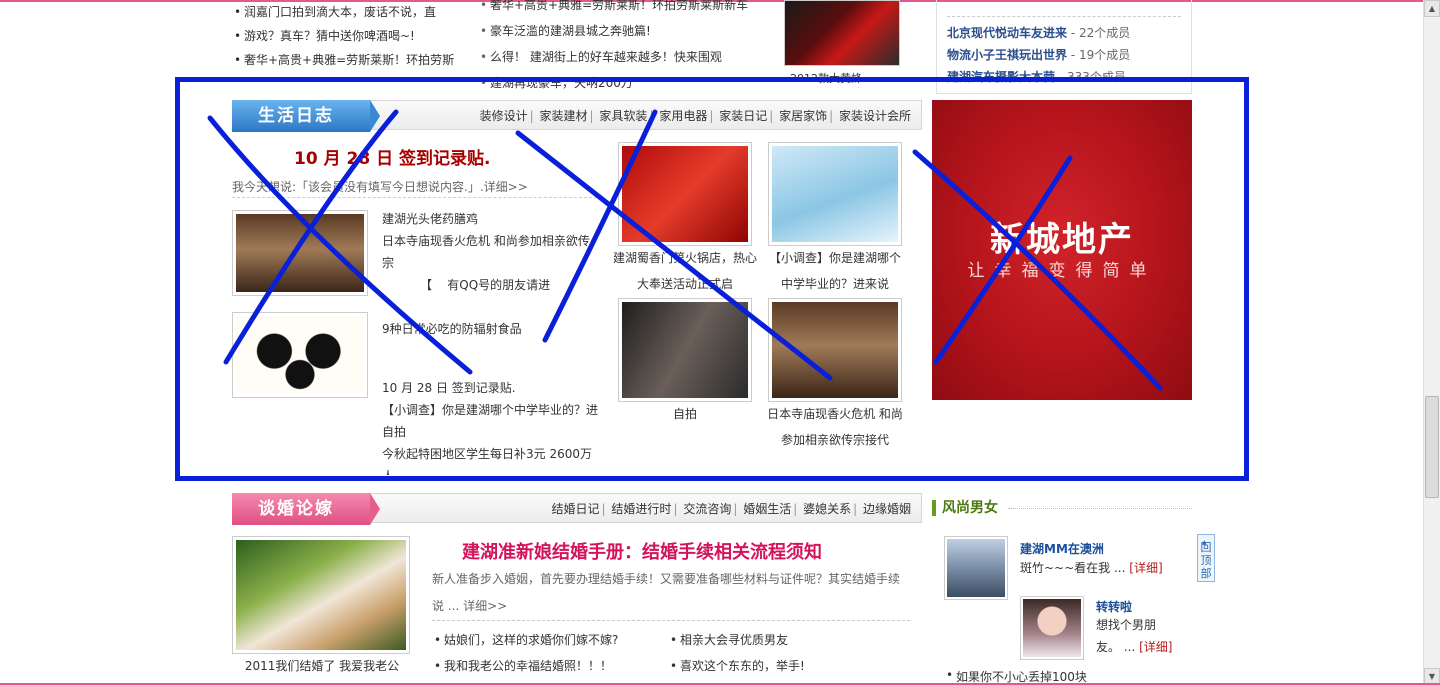 The width and height of the screenshot is (1440, 685). I want to click on life-today-text: 我今天想说:「该会员没有填写今日想说内容.」.详细>>, so click(417, 187).